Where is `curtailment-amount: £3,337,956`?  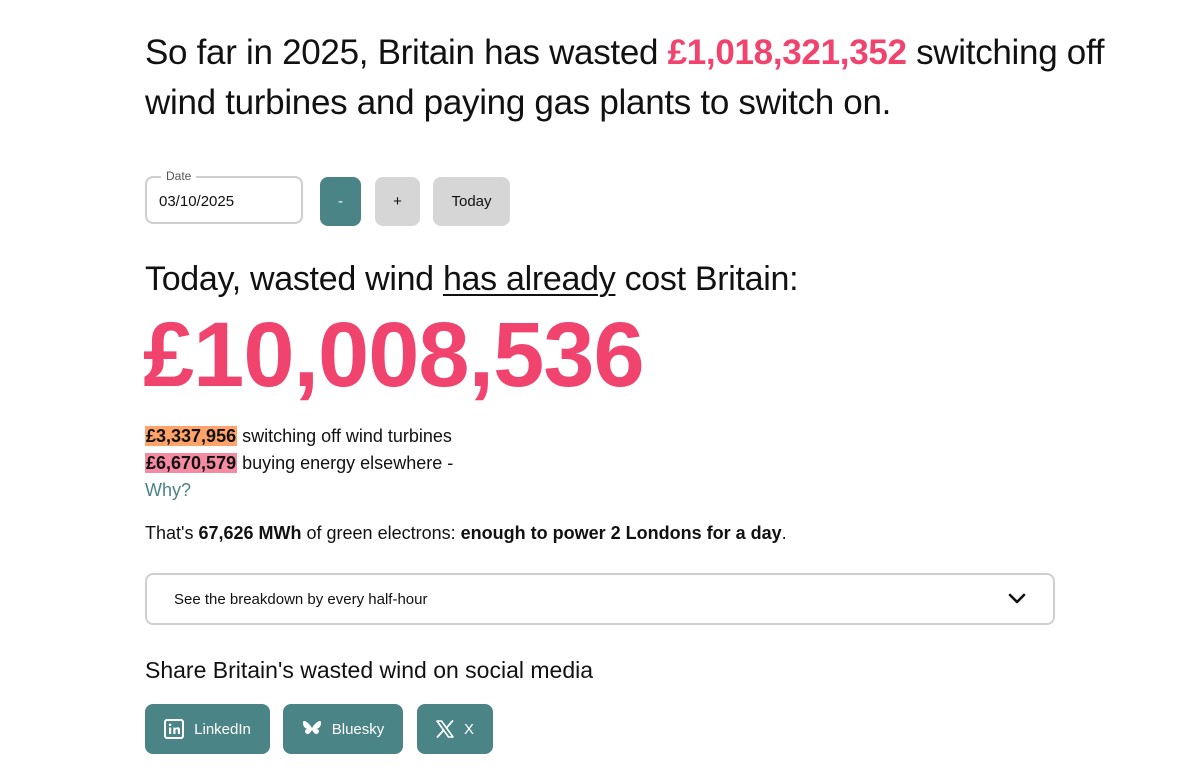 curtailment-amount: £3,337,956 is located at coordinates (191, 436).